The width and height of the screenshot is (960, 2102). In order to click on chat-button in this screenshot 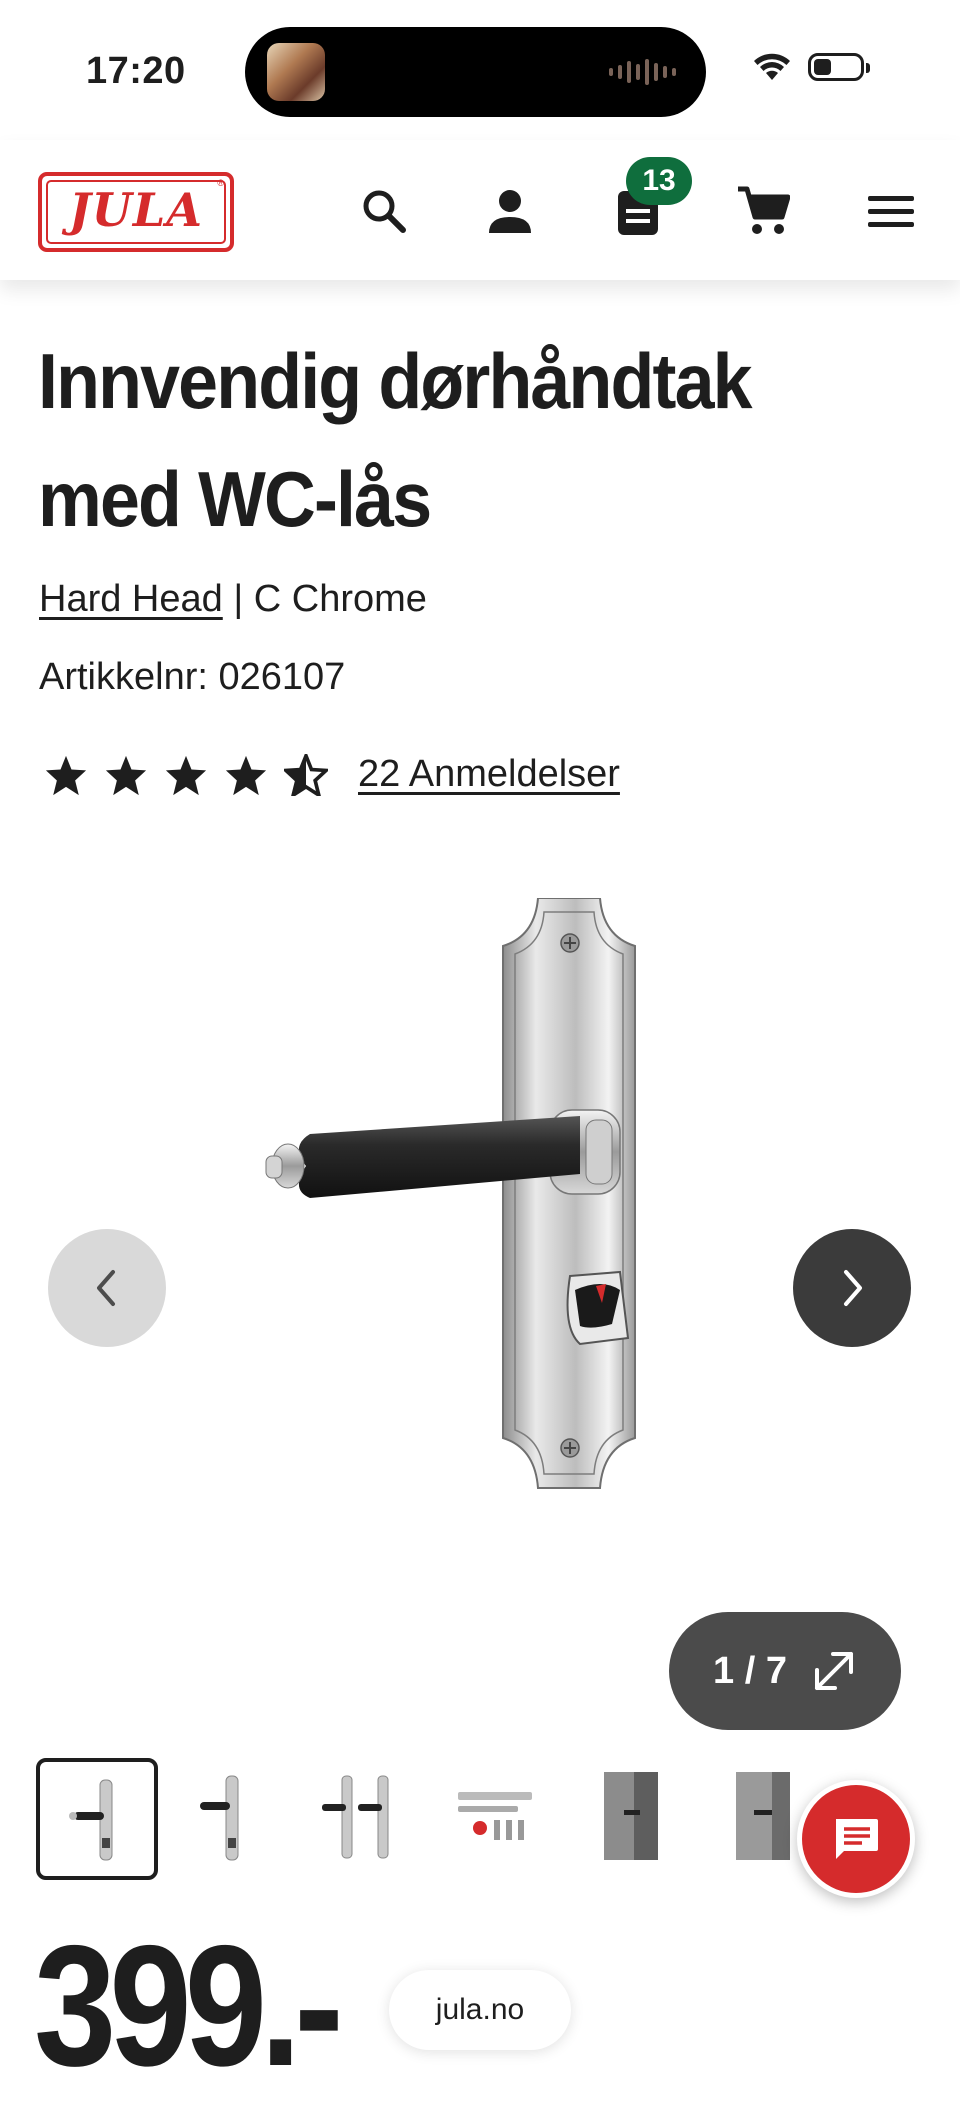, I will do `click(856, 1839)`.